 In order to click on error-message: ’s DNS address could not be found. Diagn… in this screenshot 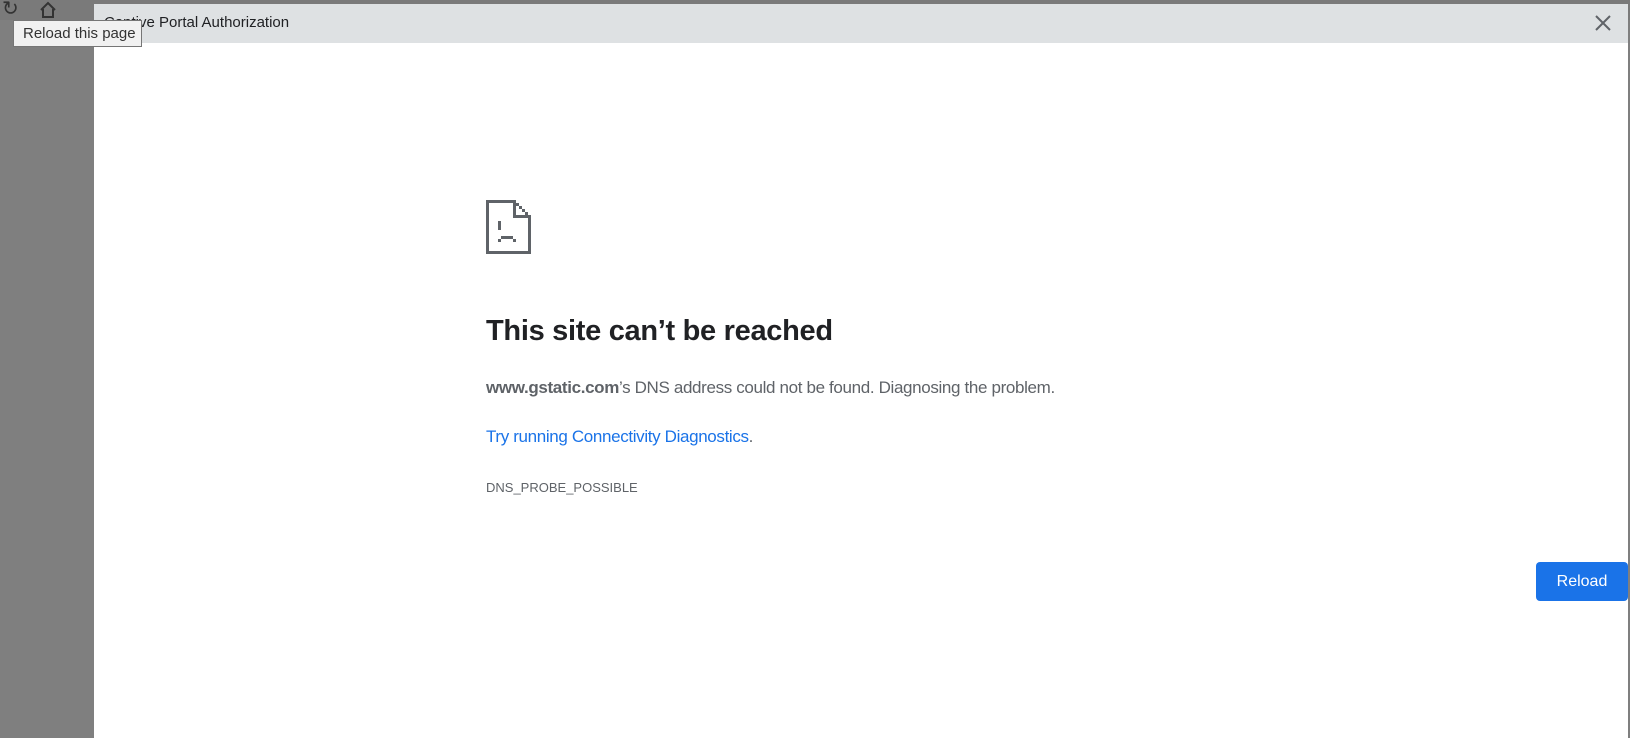, I will do `click(836, 387)`.